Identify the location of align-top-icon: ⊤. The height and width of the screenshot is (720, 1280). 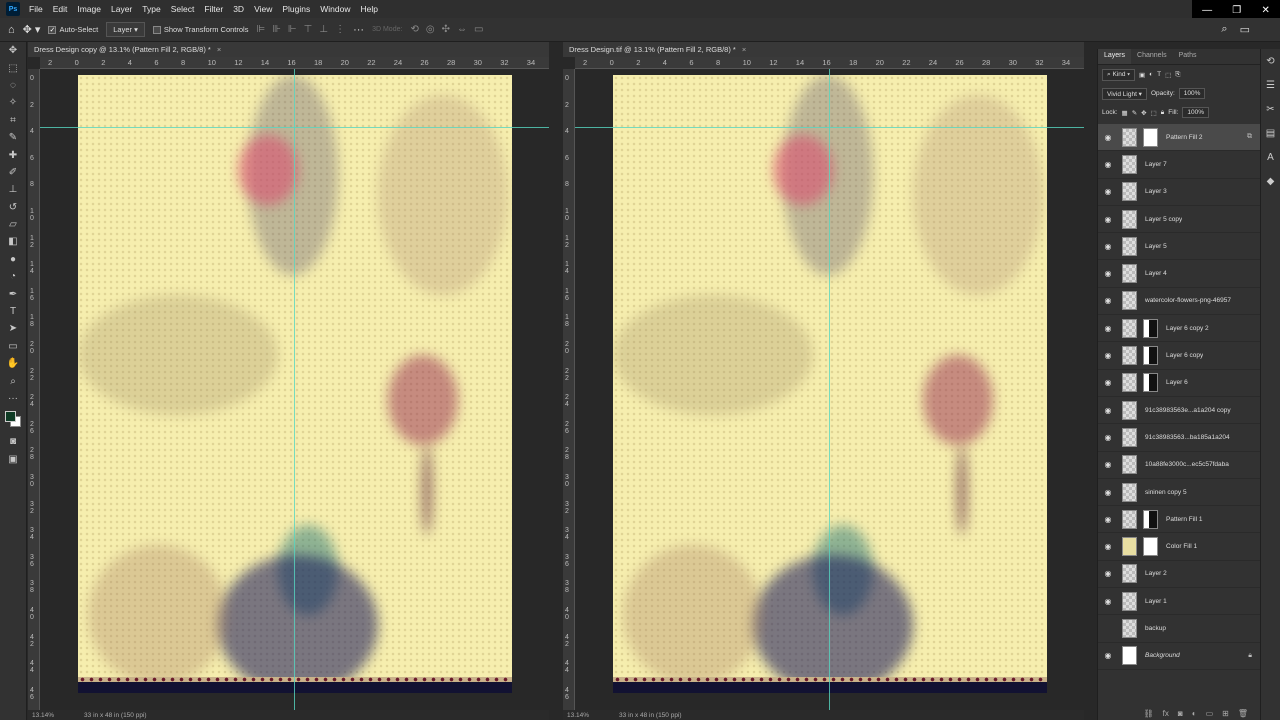
(308, 29).